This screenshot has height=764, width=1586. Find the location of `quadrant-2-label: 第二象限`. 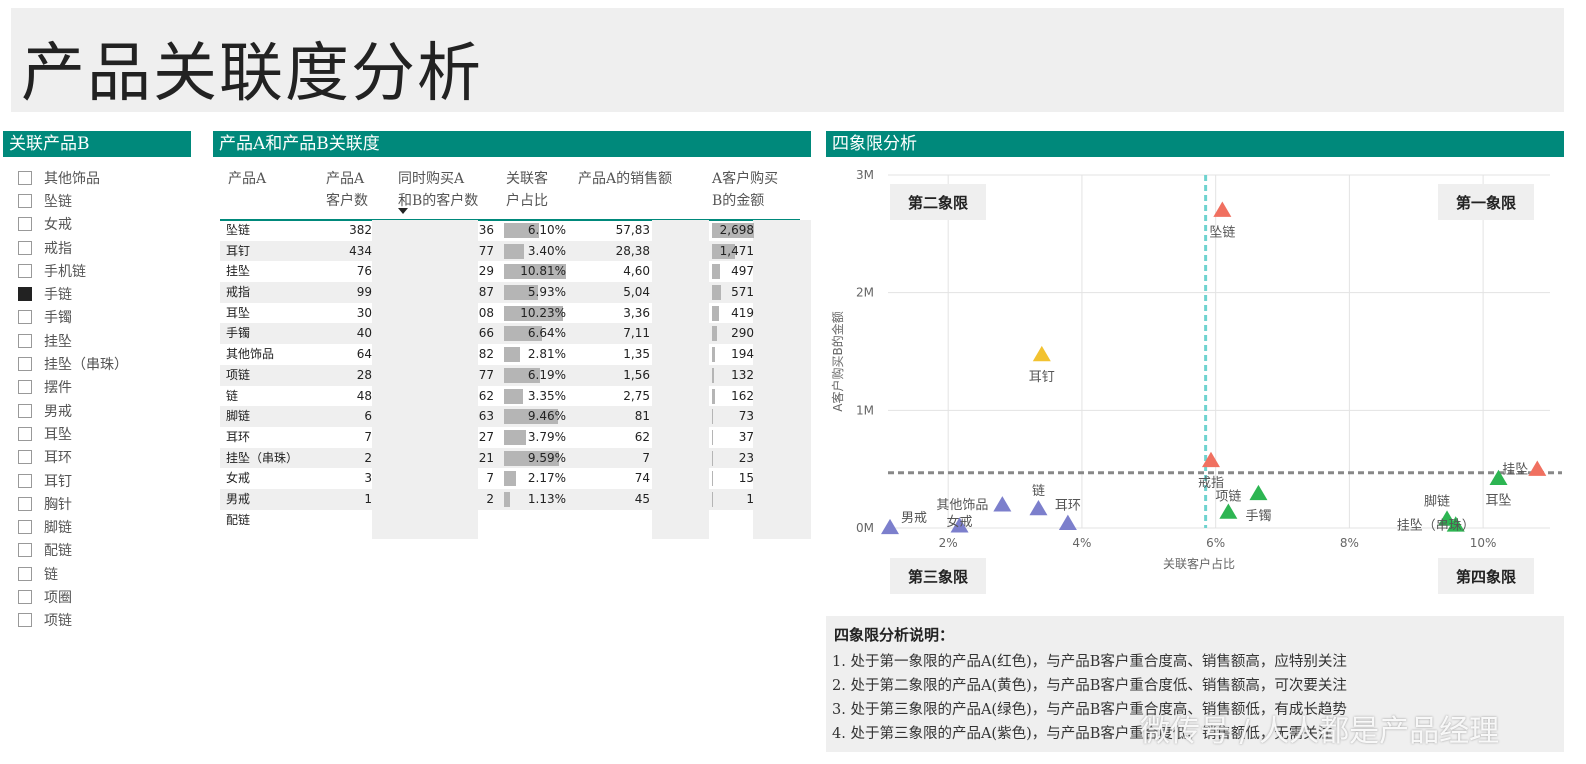

quadrant-2-label: 第二象限 is located at coordinates (938, 203).